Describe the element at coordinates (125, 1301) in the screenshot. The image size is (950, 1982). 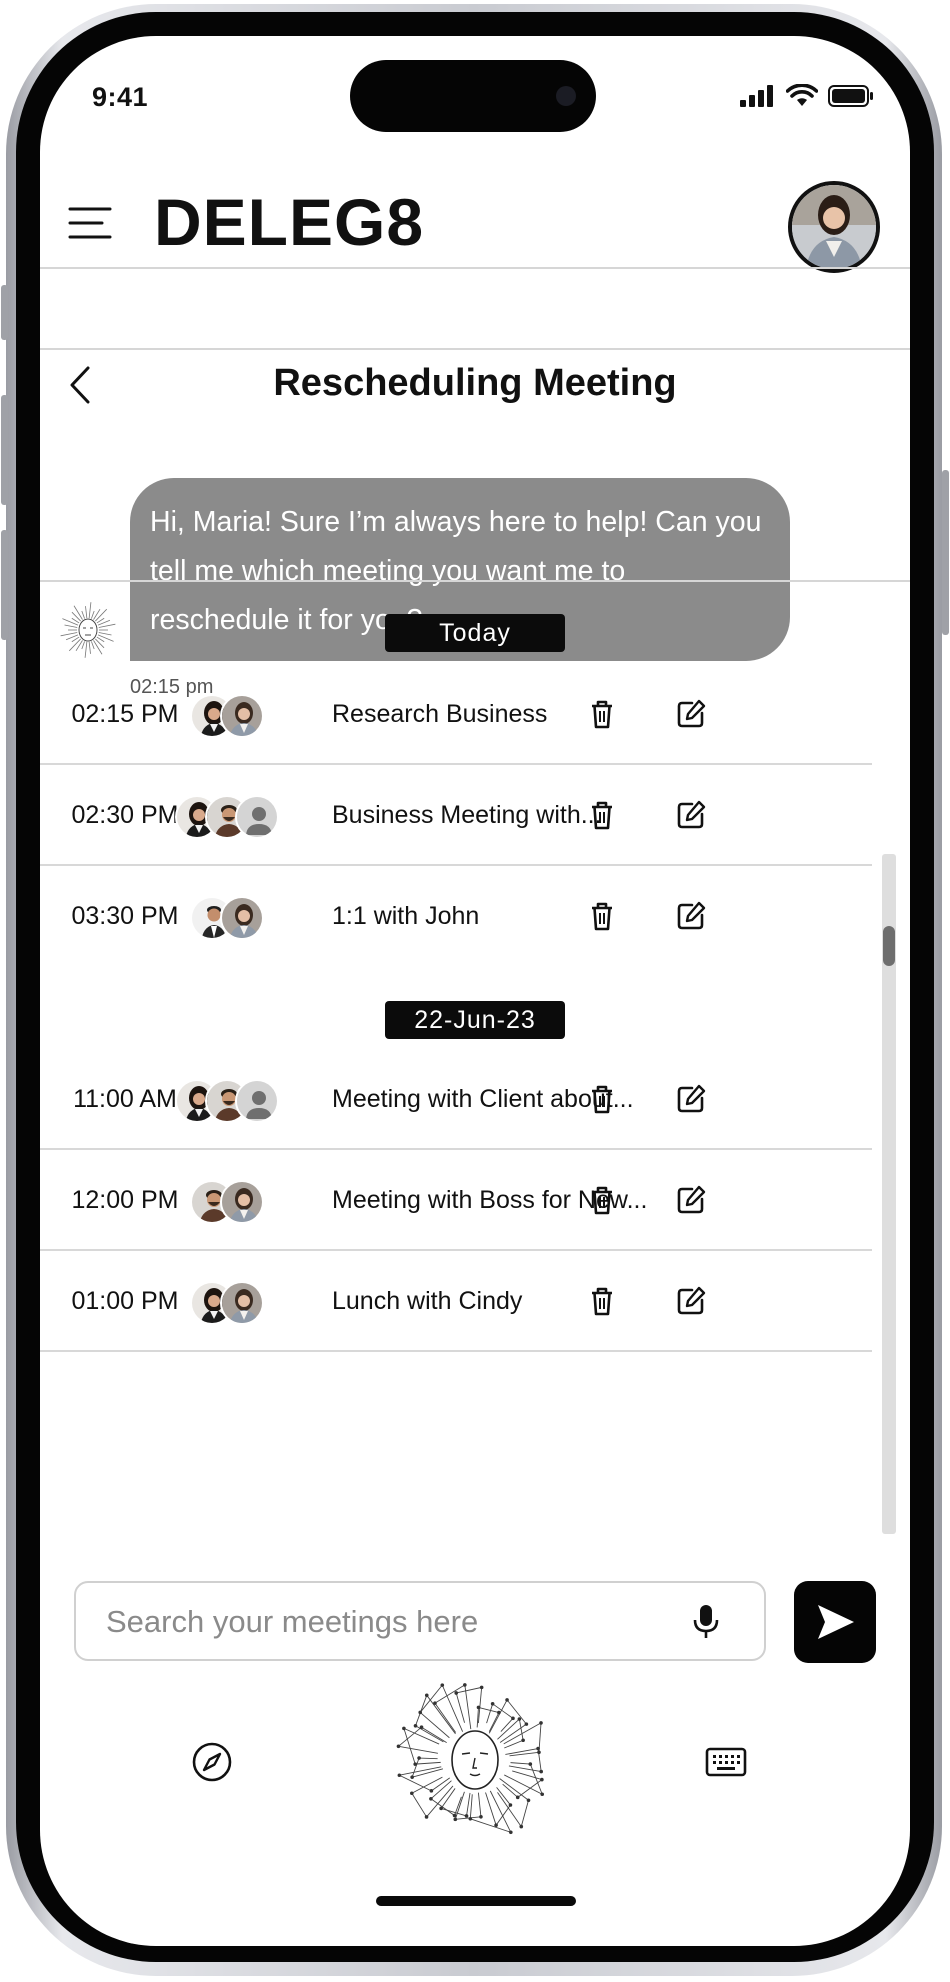
I see `meeting-time: 01:00 PM` at that location.